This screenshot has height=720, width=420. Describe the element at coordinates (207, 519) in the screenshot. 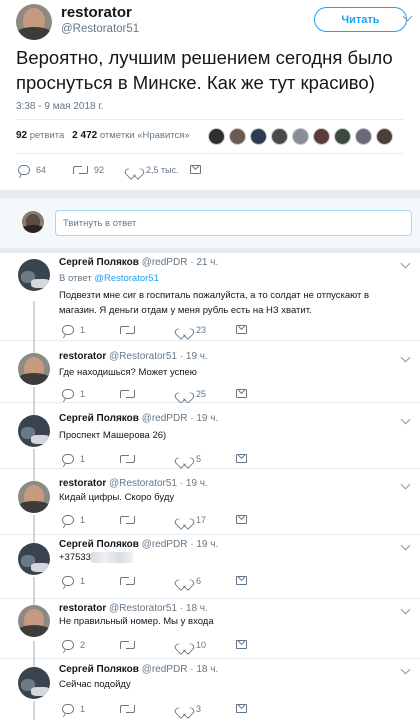

I see `like-action: 17` at that location.